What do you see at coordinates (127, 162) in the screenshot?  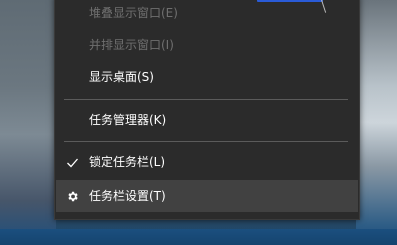 I see `menu-item-label: 锁定任务栏(L)` at bounding box center [127, 162].